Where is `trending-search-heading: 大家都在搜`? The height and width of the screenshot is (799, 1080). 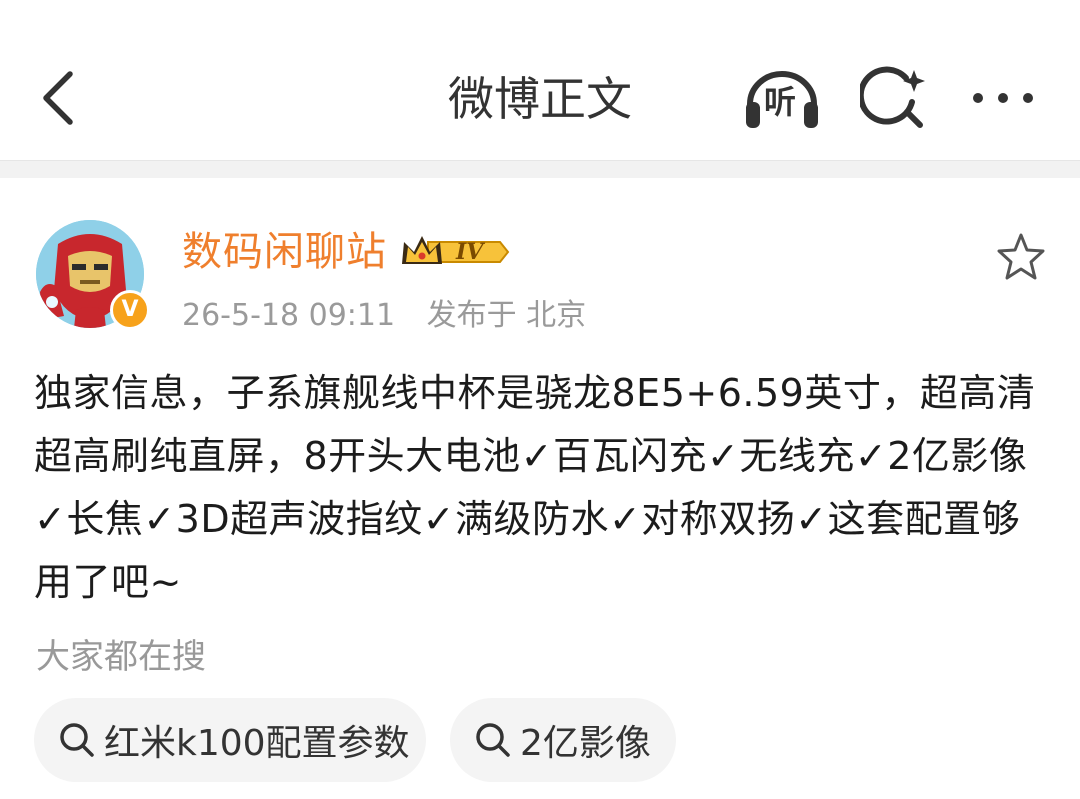
trending-search-heading: 大家都在搜 is located at coordinates (121, 657).